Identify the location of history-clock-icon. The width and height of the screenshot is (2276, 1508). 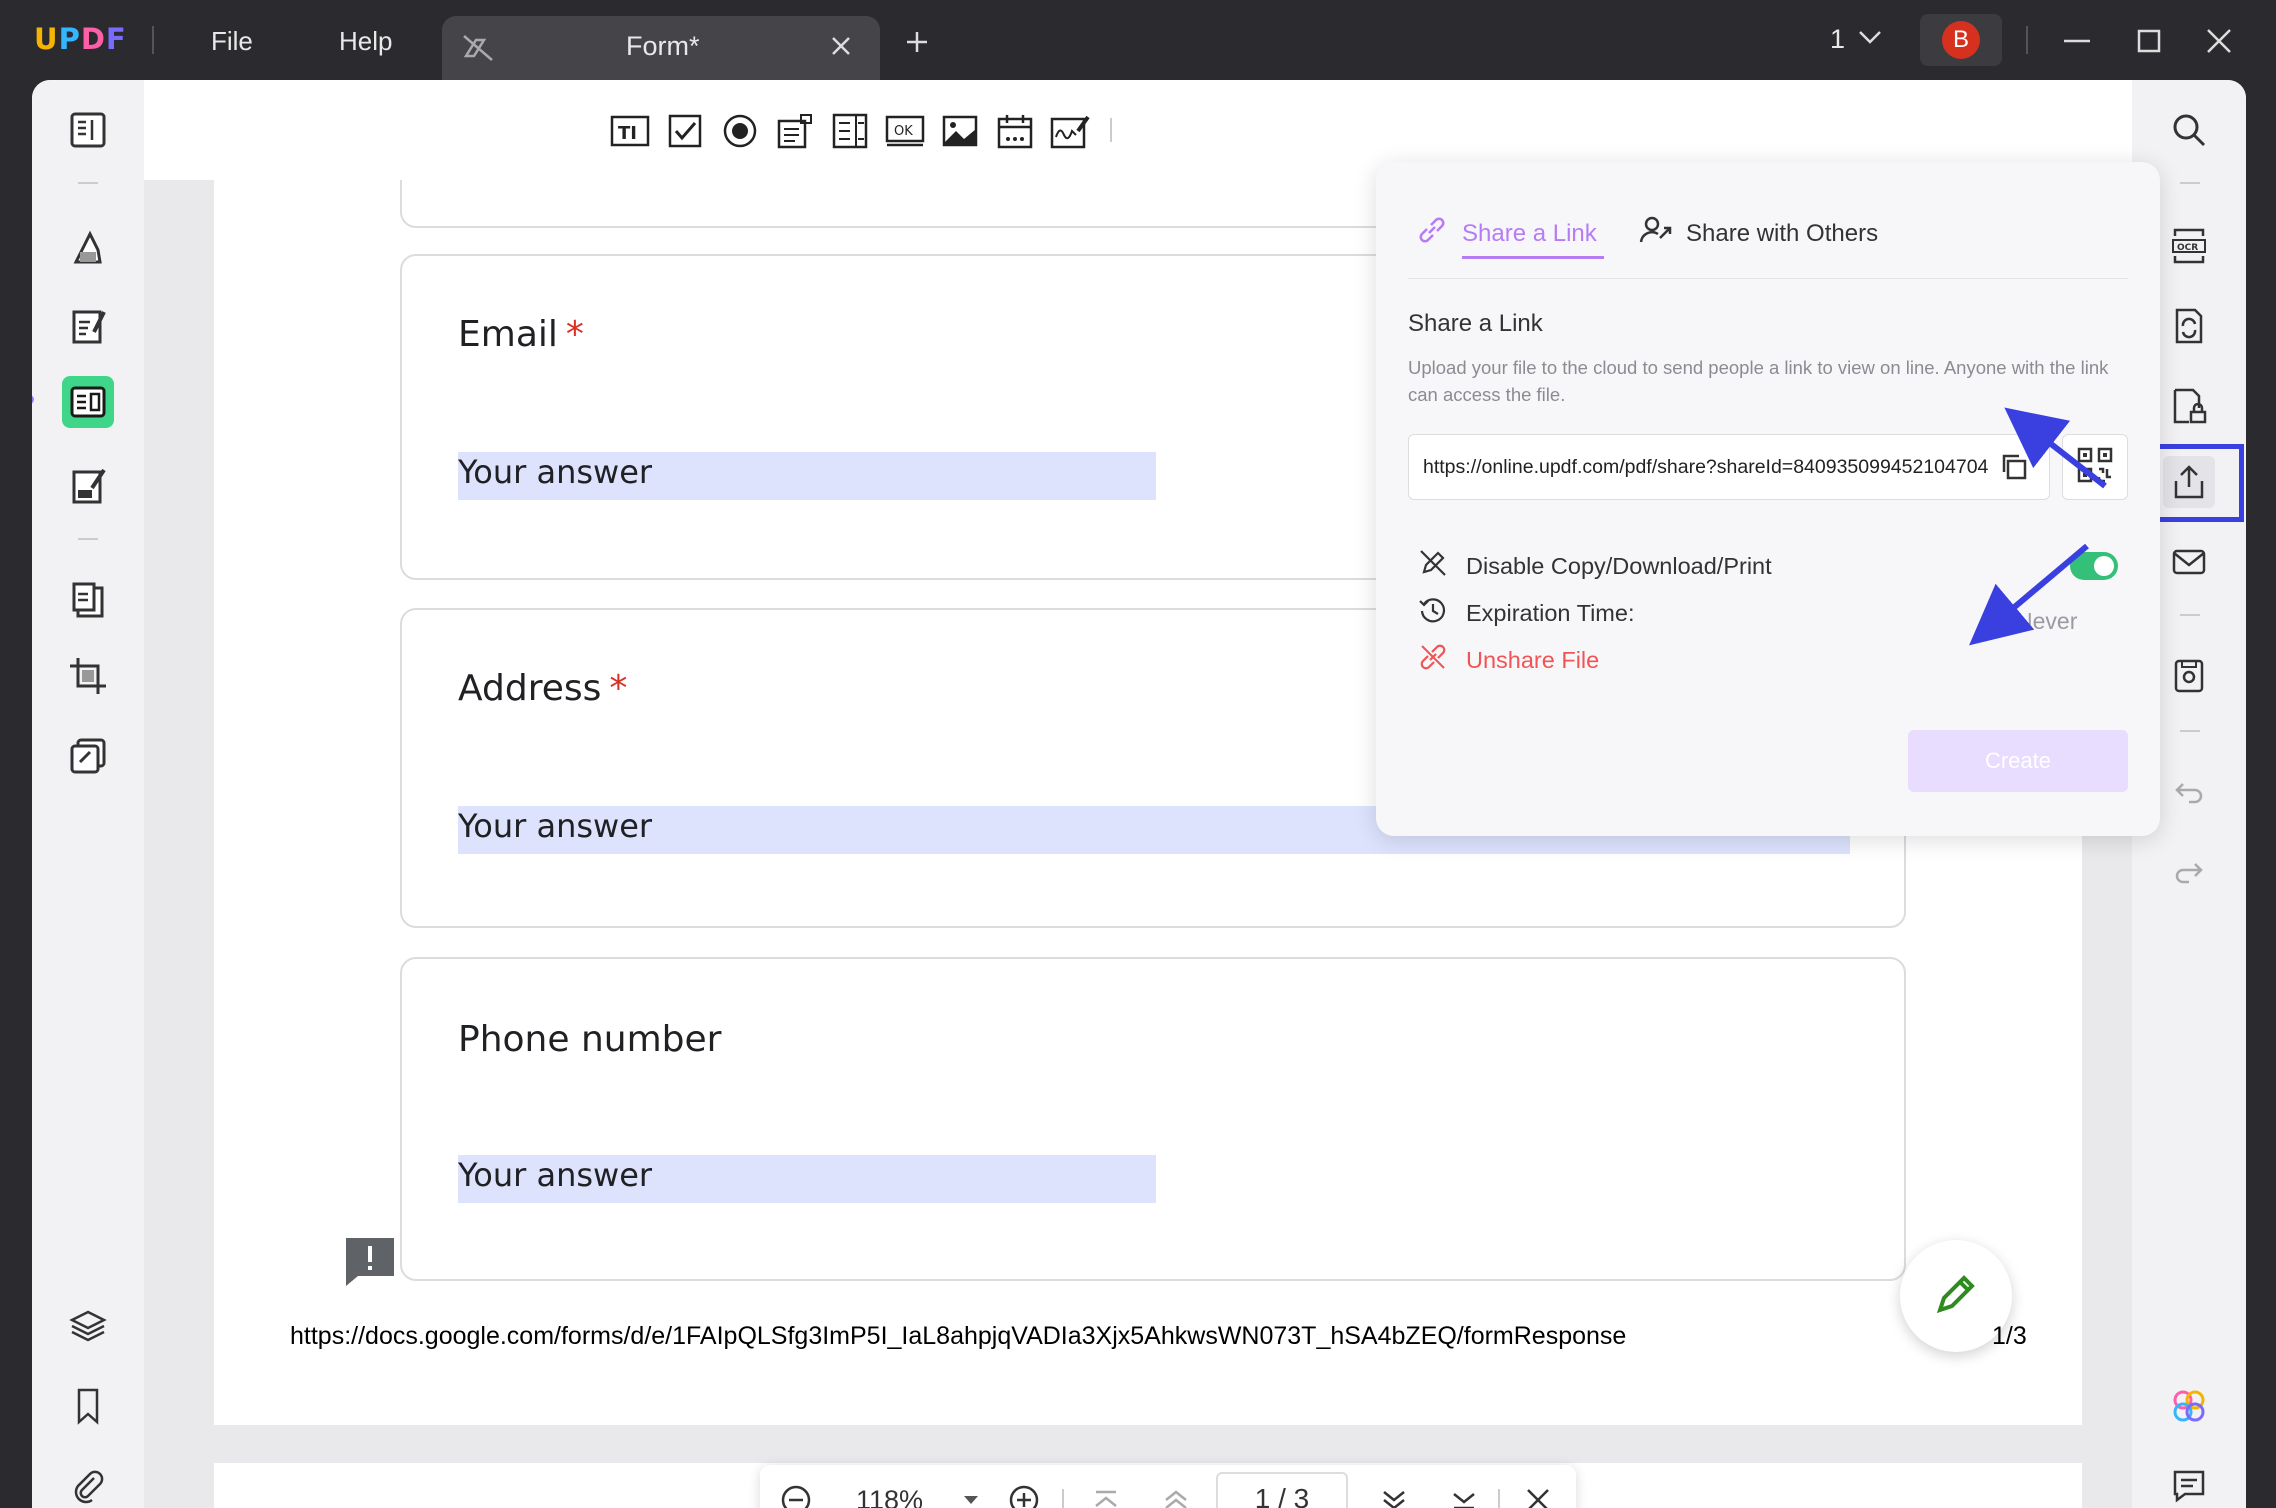
(1433, 613).